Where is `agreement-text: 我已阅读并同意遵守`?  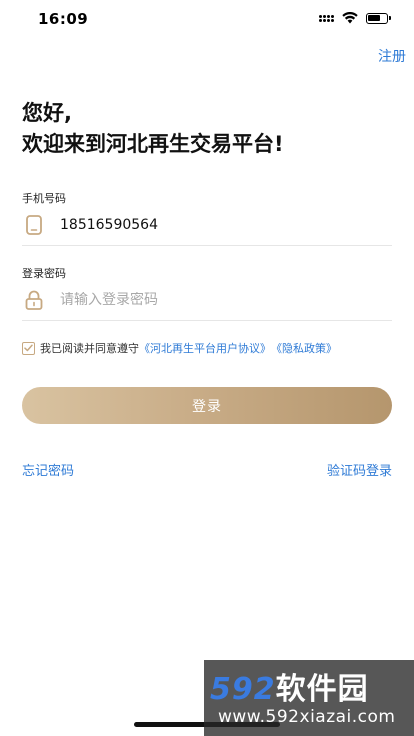 agreement-text: 我已阅读并同意遵守 is located at coordinates (89, 348).